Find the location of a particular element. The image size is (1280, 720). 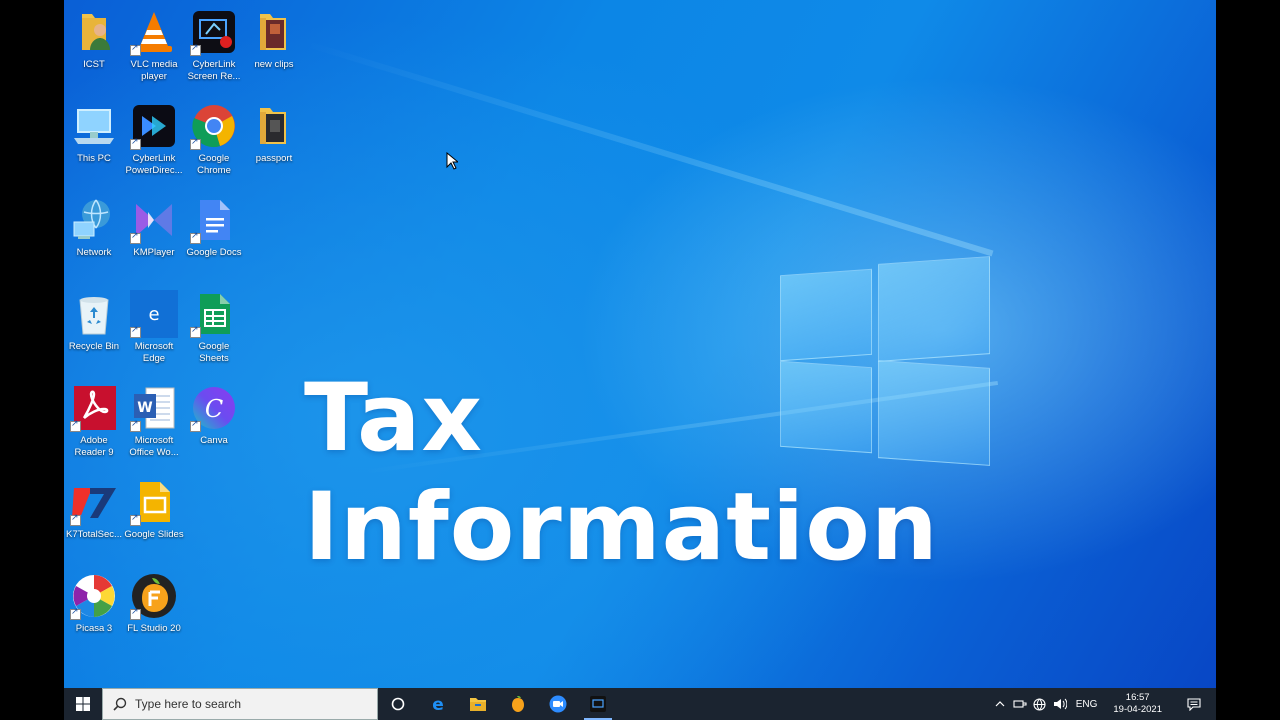

icon-label: new clips is located at coordinates (274, 64).